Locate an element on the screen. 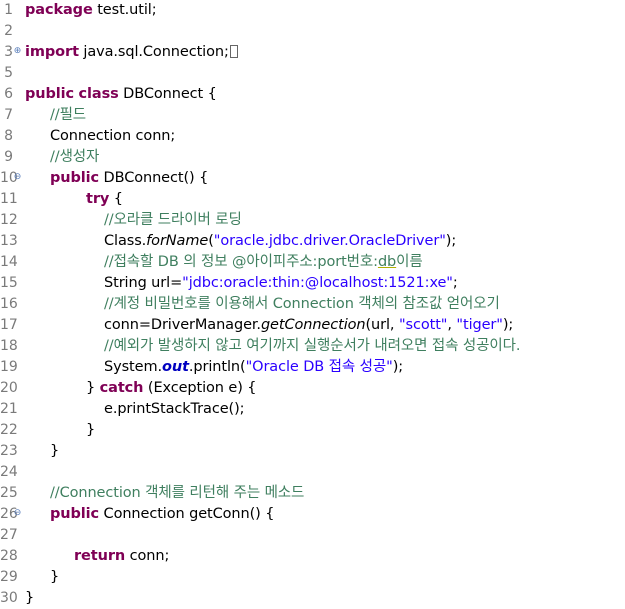 The image size is (625, 609). code-text: } catch (Exception e) { is located at coordinates (171, 388).